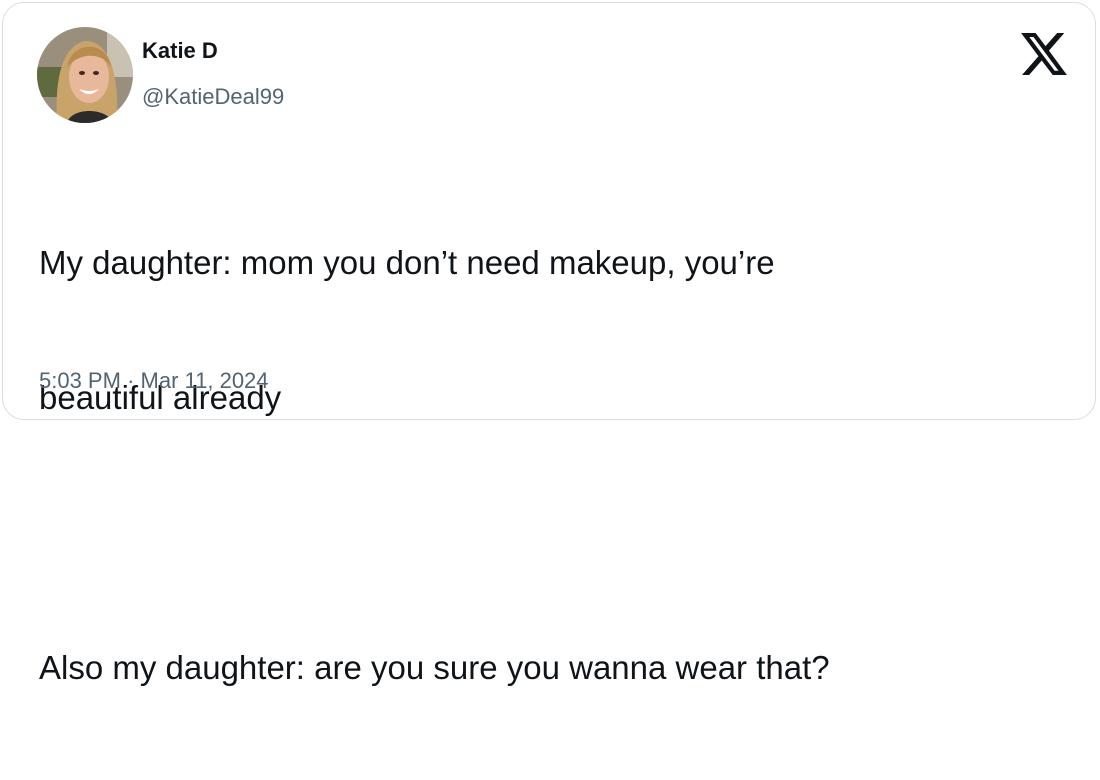 The width and height of the screenshot is (1100, 780). I want to click on avatar-photo, so click(85, 75).